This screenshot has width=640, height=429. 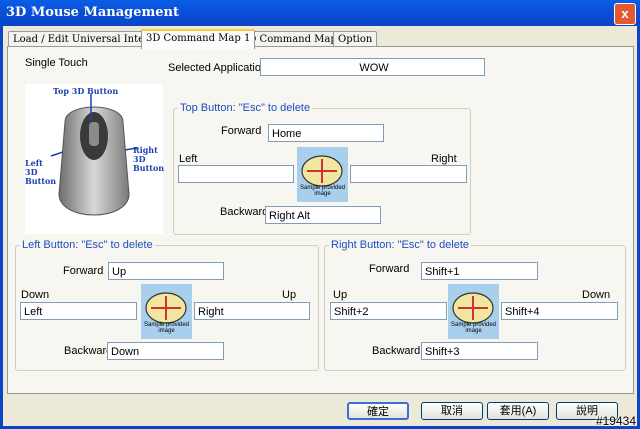 I want to click on left-down-label: Down, so click(x=35, y=295).